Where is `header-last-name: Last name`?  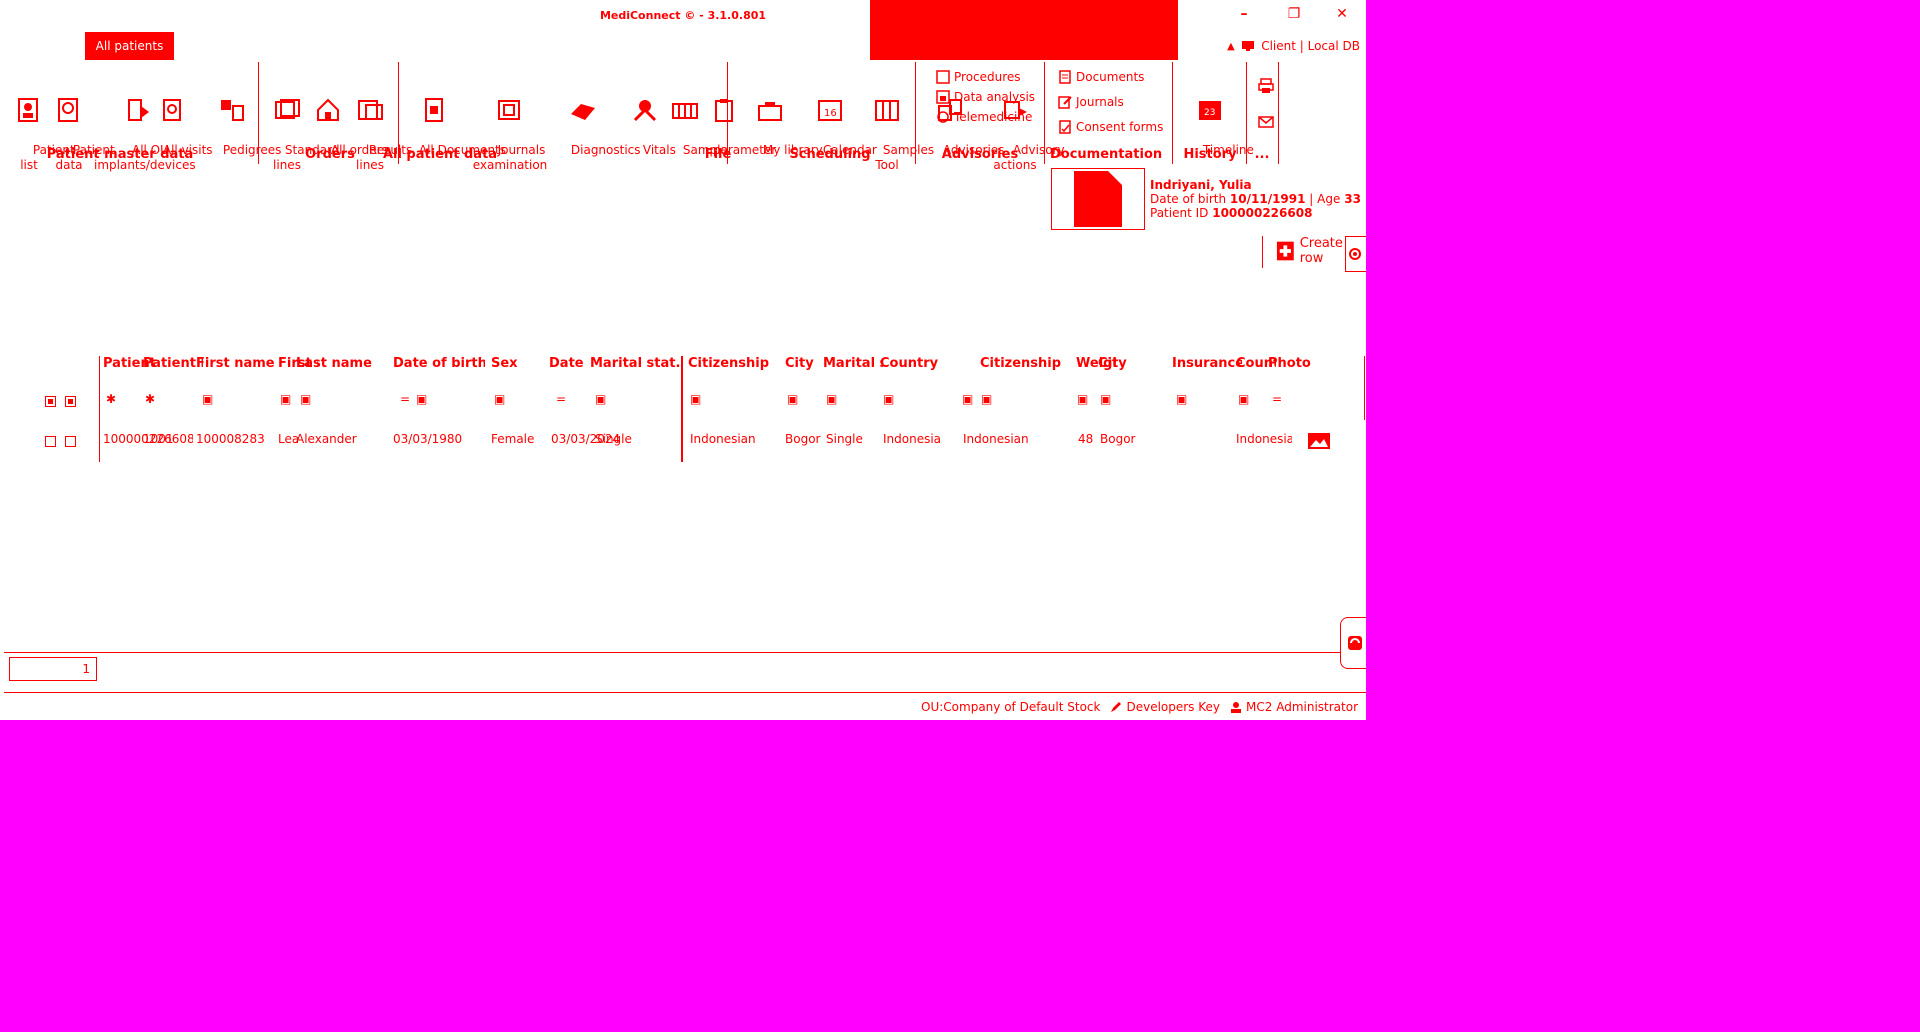 header-last-name: Last name is located at coordinates (342, 363).